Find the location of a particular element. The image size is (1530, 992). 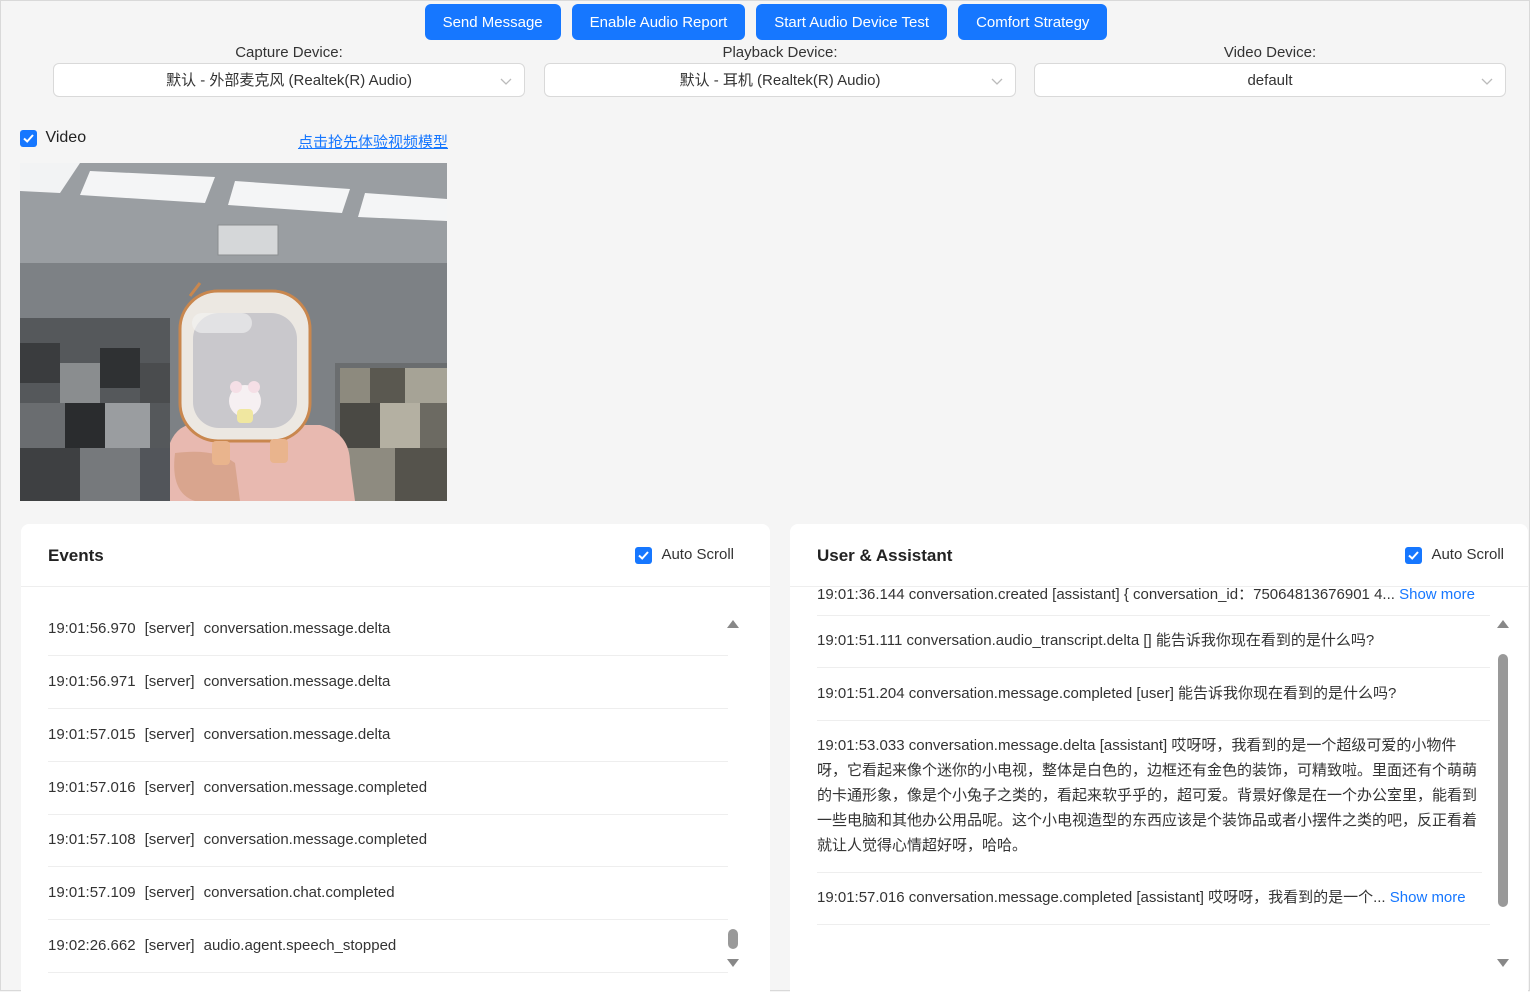

event-time: 19:01:56.970 is located at coordinates (92, 628).